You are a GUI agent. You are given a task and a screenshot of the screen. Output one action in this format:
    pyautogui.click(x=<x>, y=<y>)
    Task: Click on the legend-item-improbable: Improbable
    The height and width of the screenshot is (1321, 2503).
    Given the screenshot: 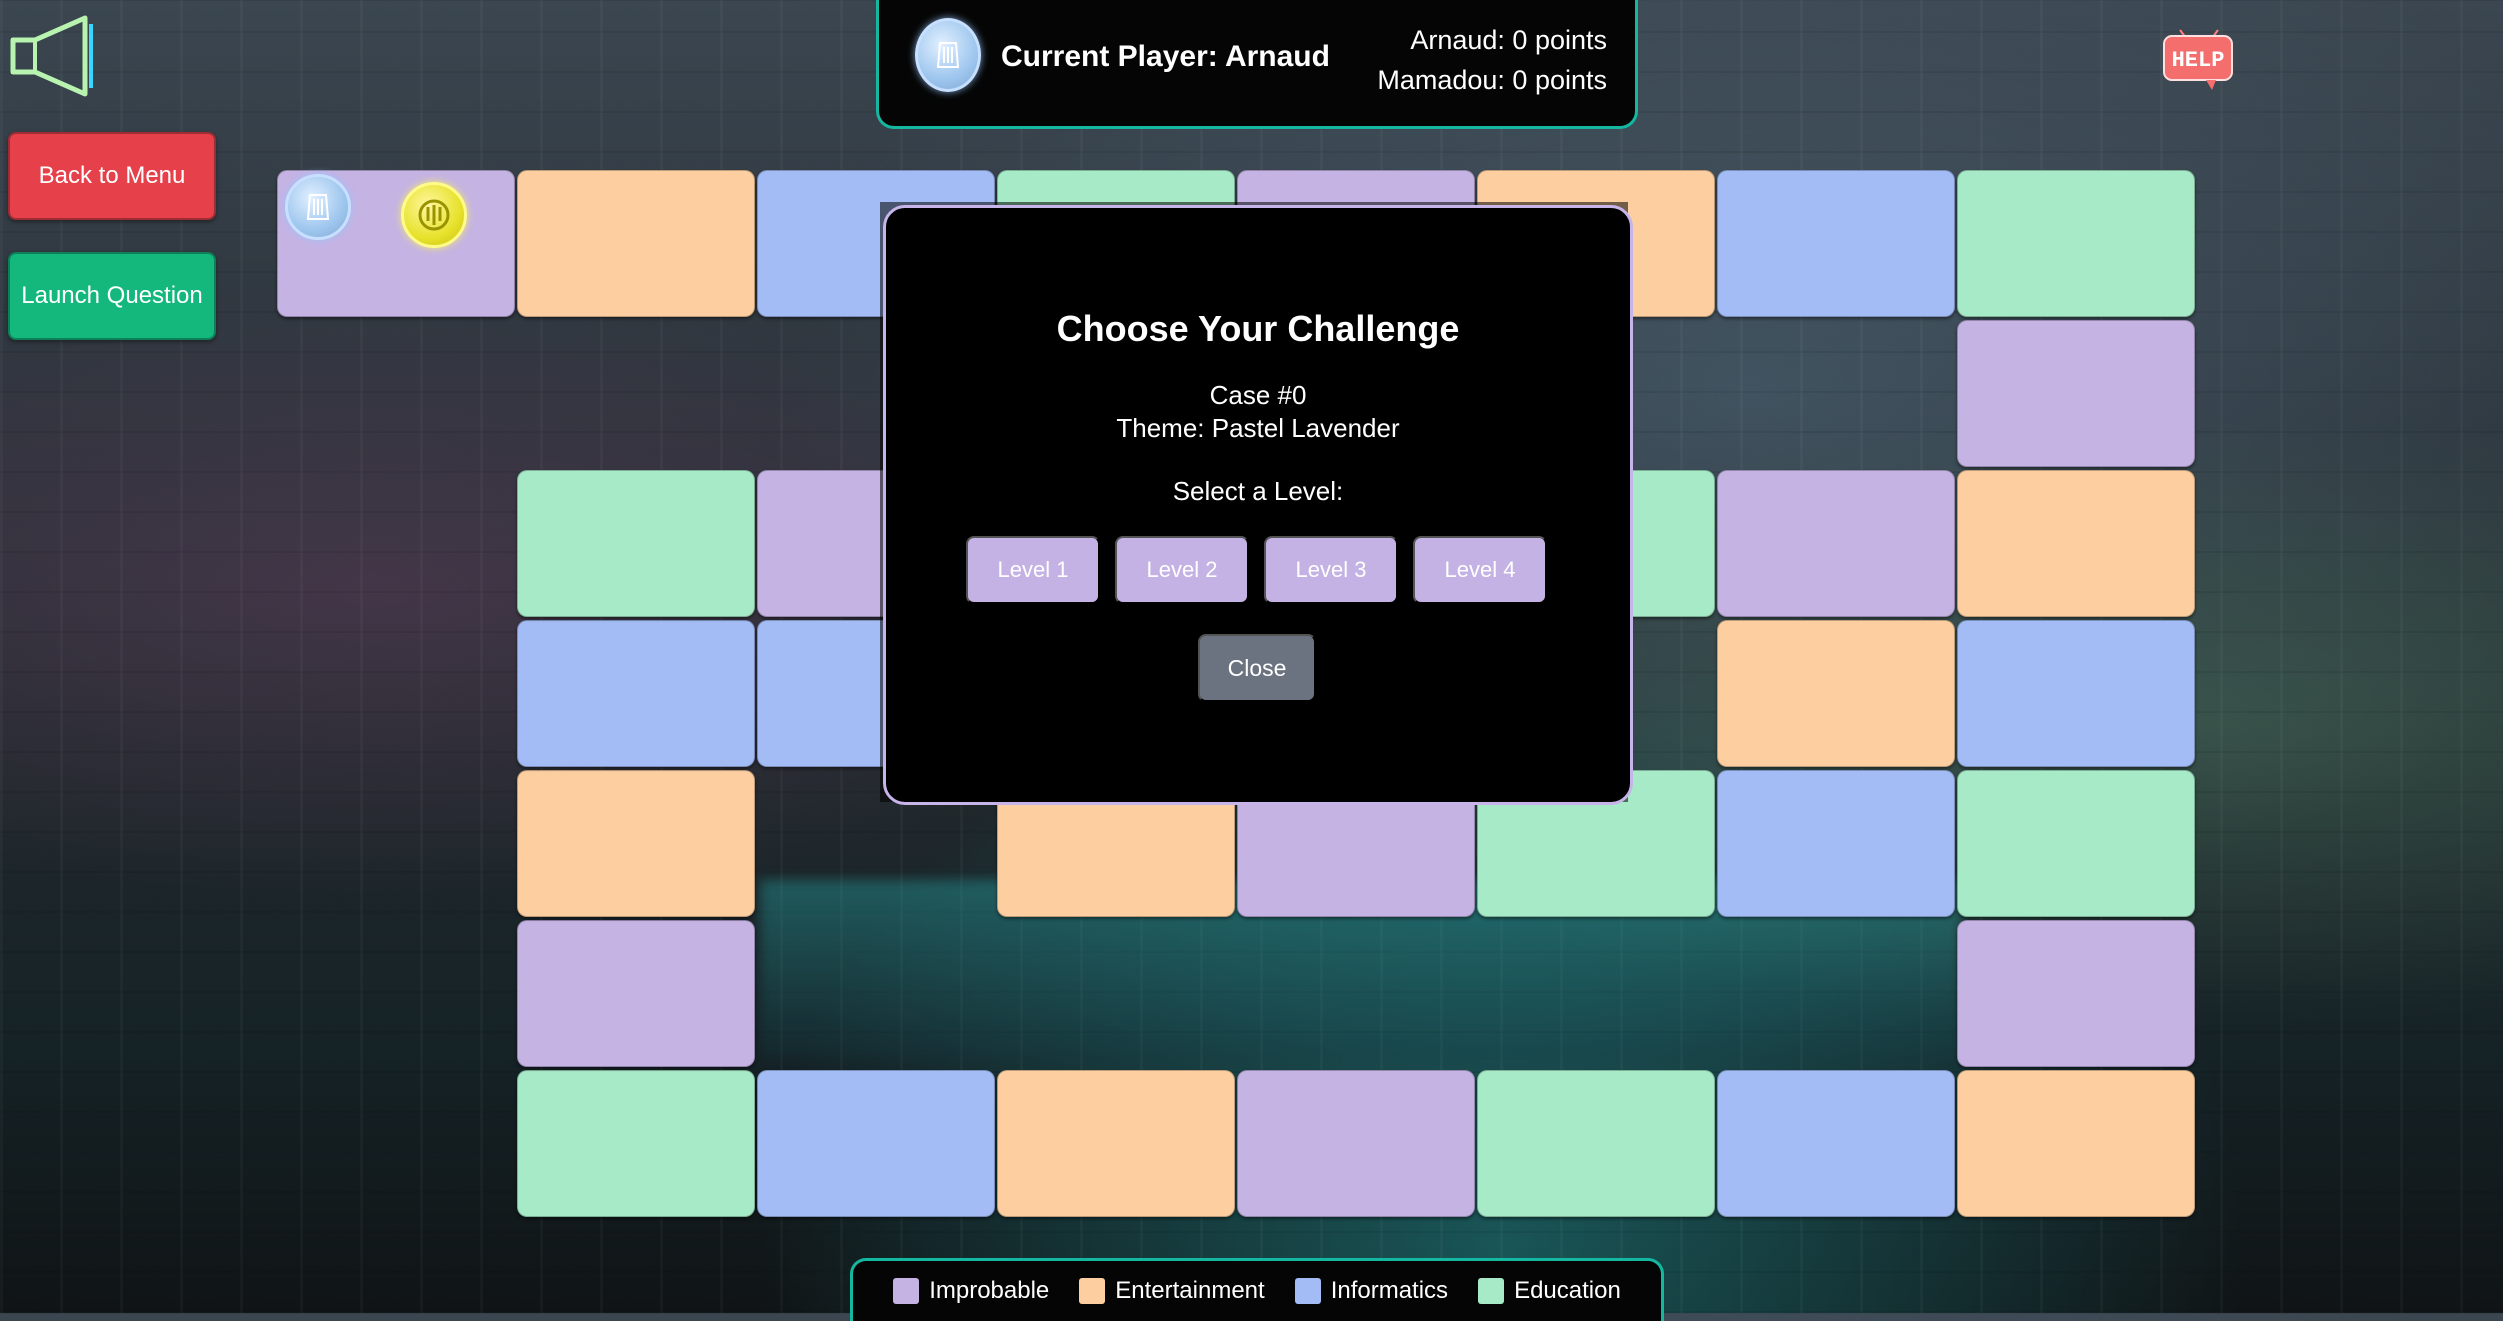 What is the action you would take?
    pyautogui.click(x=971, y=1291)
    